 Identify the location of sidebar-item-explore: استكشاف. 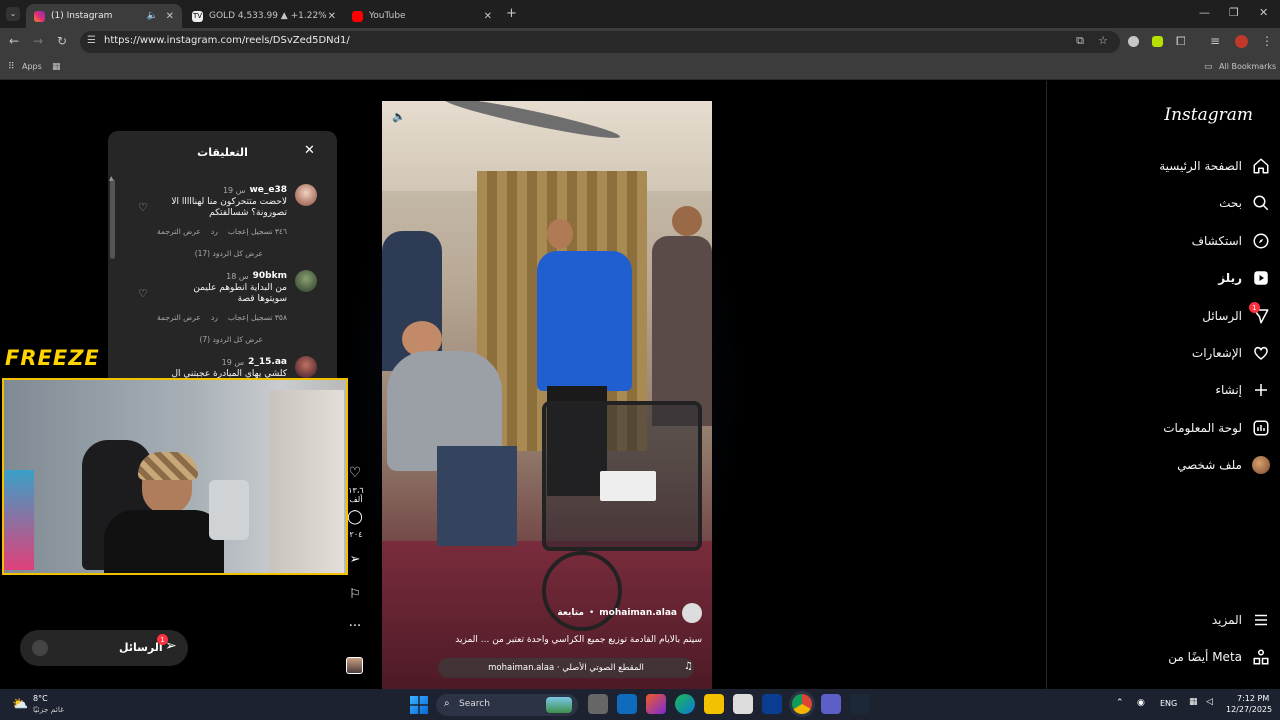
(1231, 241).